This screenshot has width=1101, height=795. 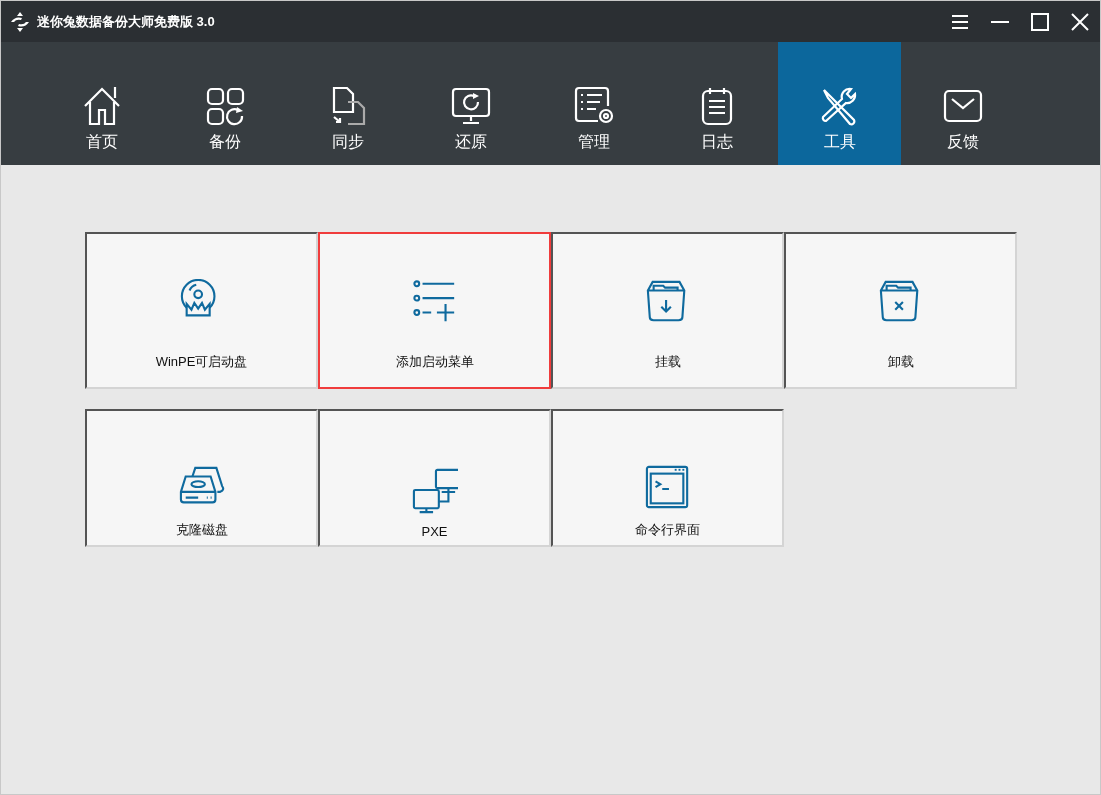 I want to click on nav-tab: 日志, so click(x=716, y=103).